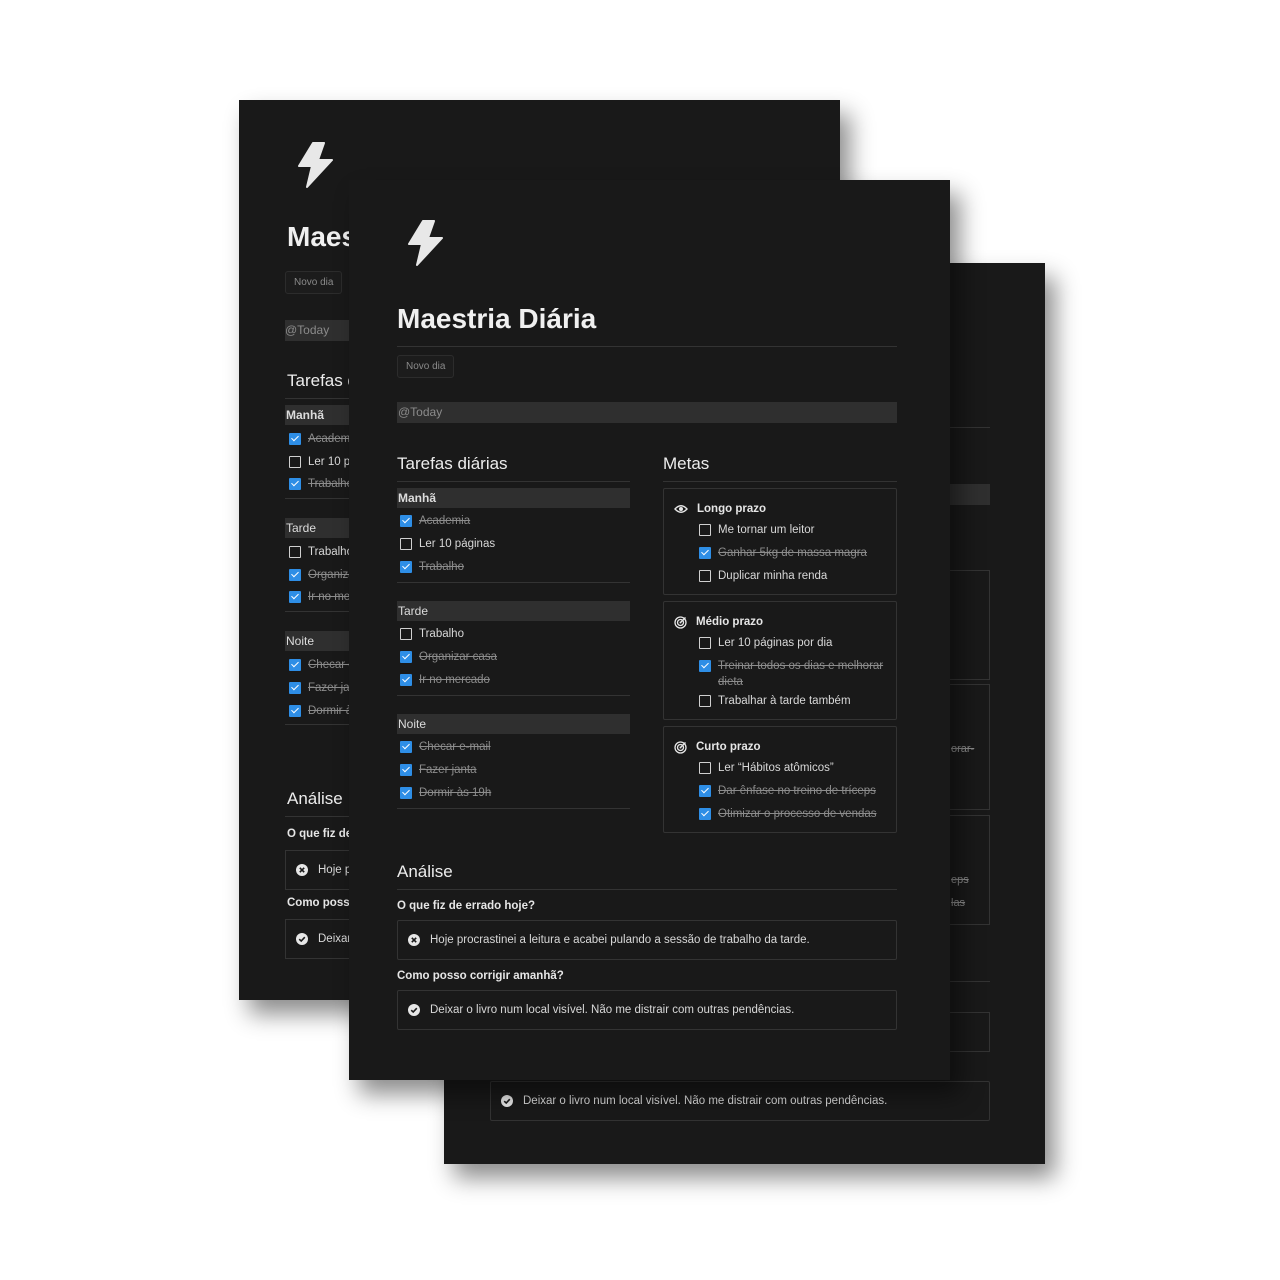  What do you see at coordinates (321, 687) in the screenshot?
I see `task-item: Fazer jan` at bounding box center [321, 687].